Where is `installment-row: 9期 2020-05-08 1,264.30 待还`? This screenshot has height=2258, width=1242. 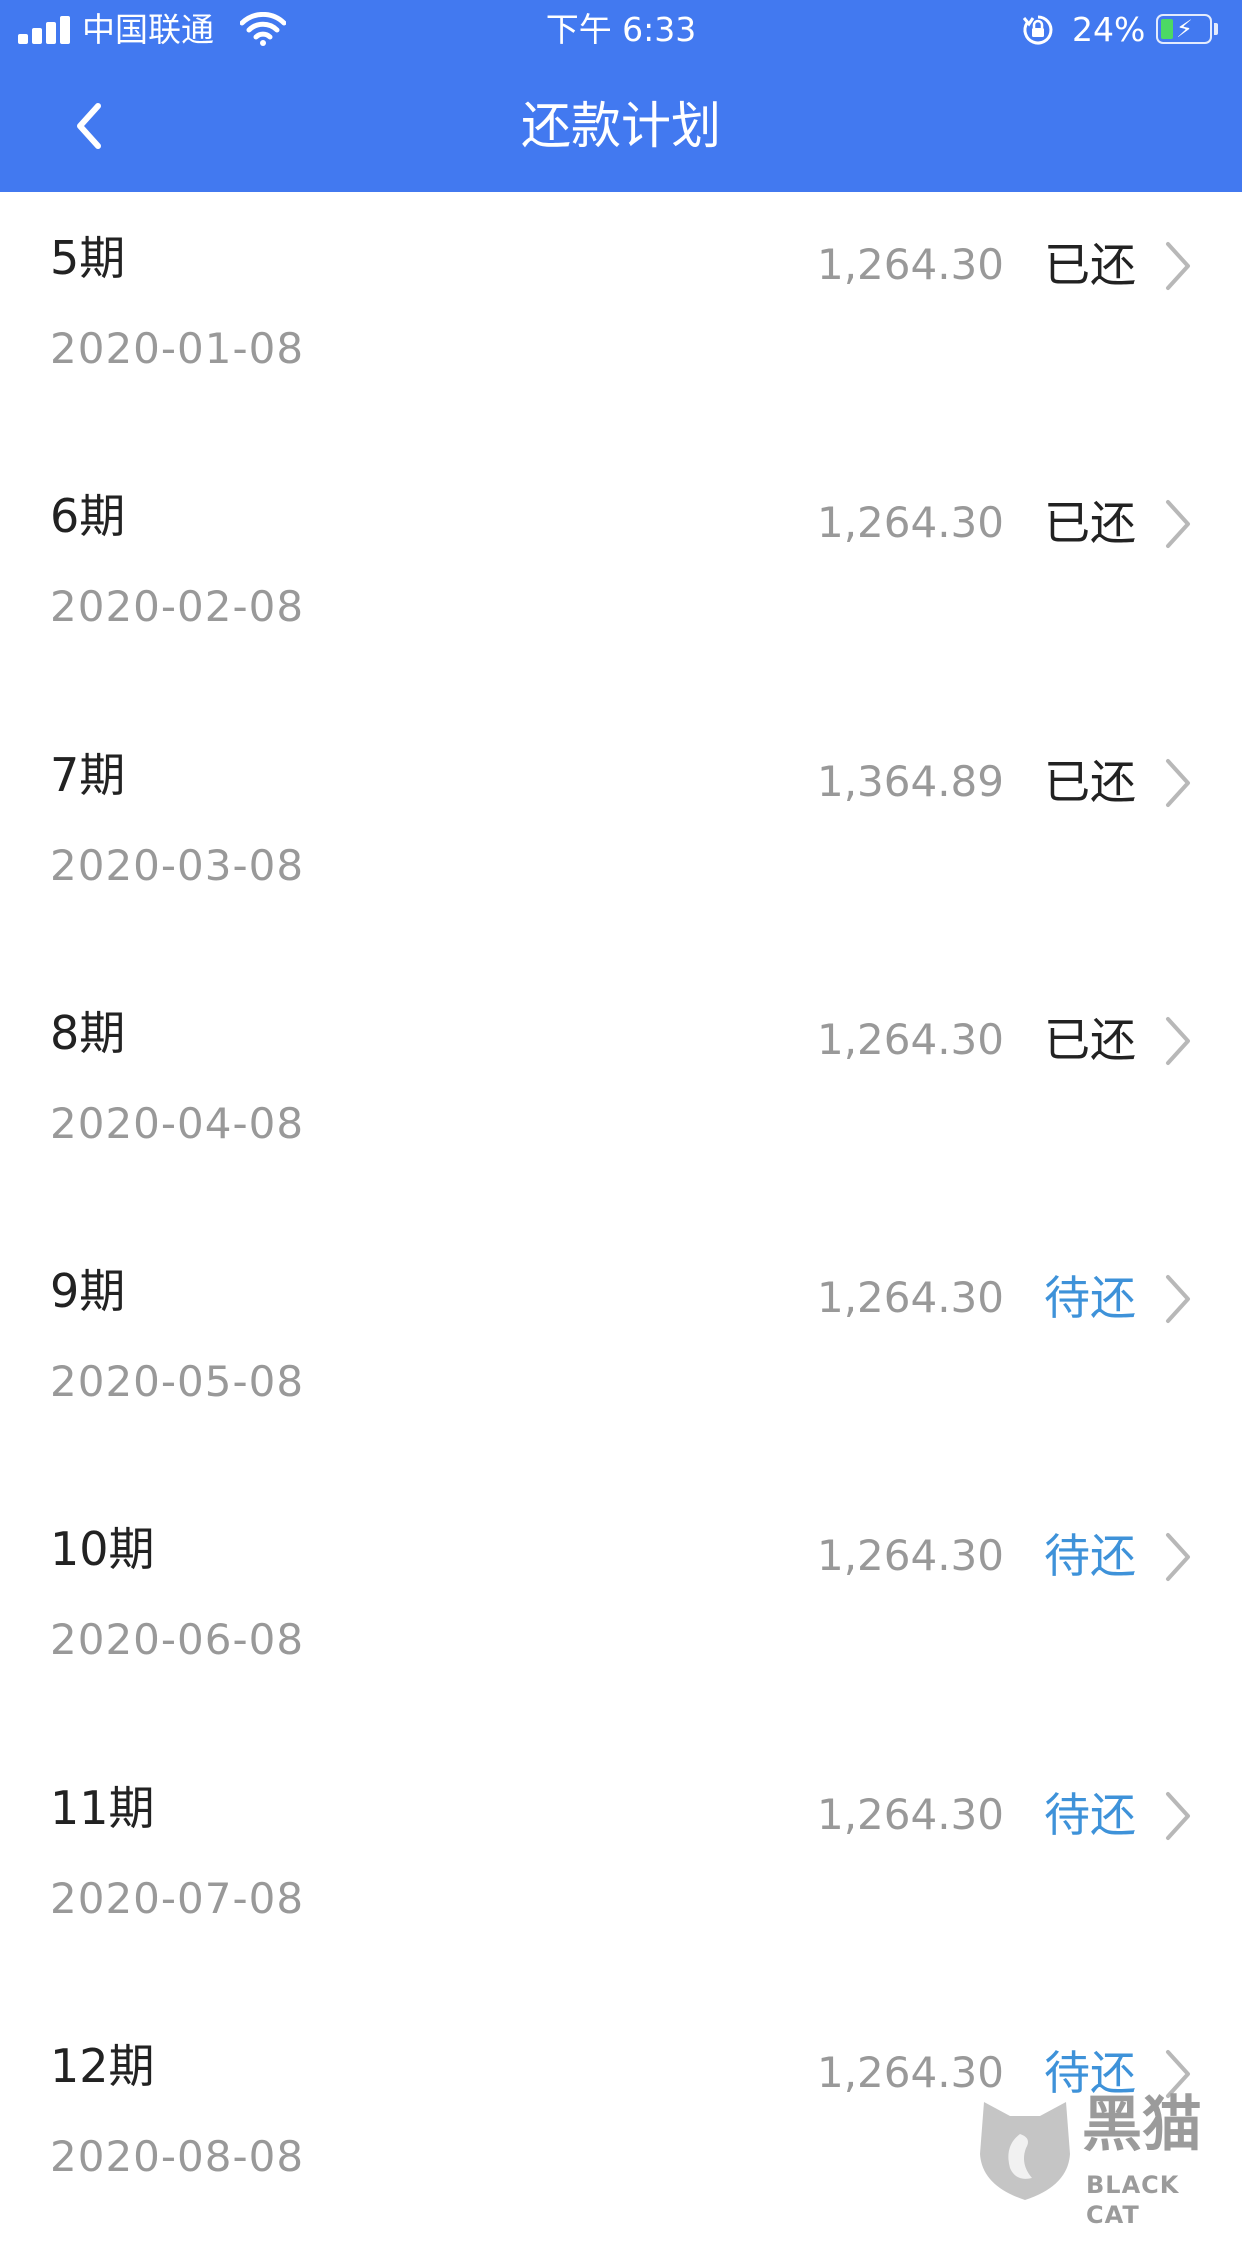
installment-row: 9期 2020-05-08 1,264.30 待还 is located at coordinates (621, 1354).